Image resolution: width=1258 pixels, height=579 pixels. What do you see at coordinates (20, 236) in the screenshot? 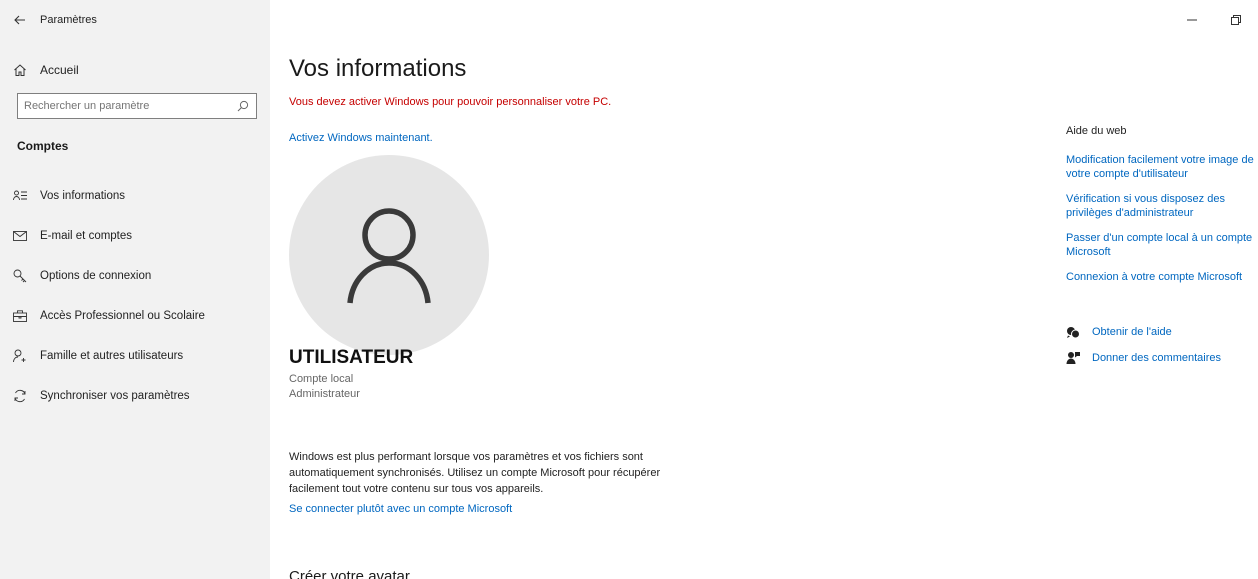
I see `mail-icon` at bounding box center [20, 236].